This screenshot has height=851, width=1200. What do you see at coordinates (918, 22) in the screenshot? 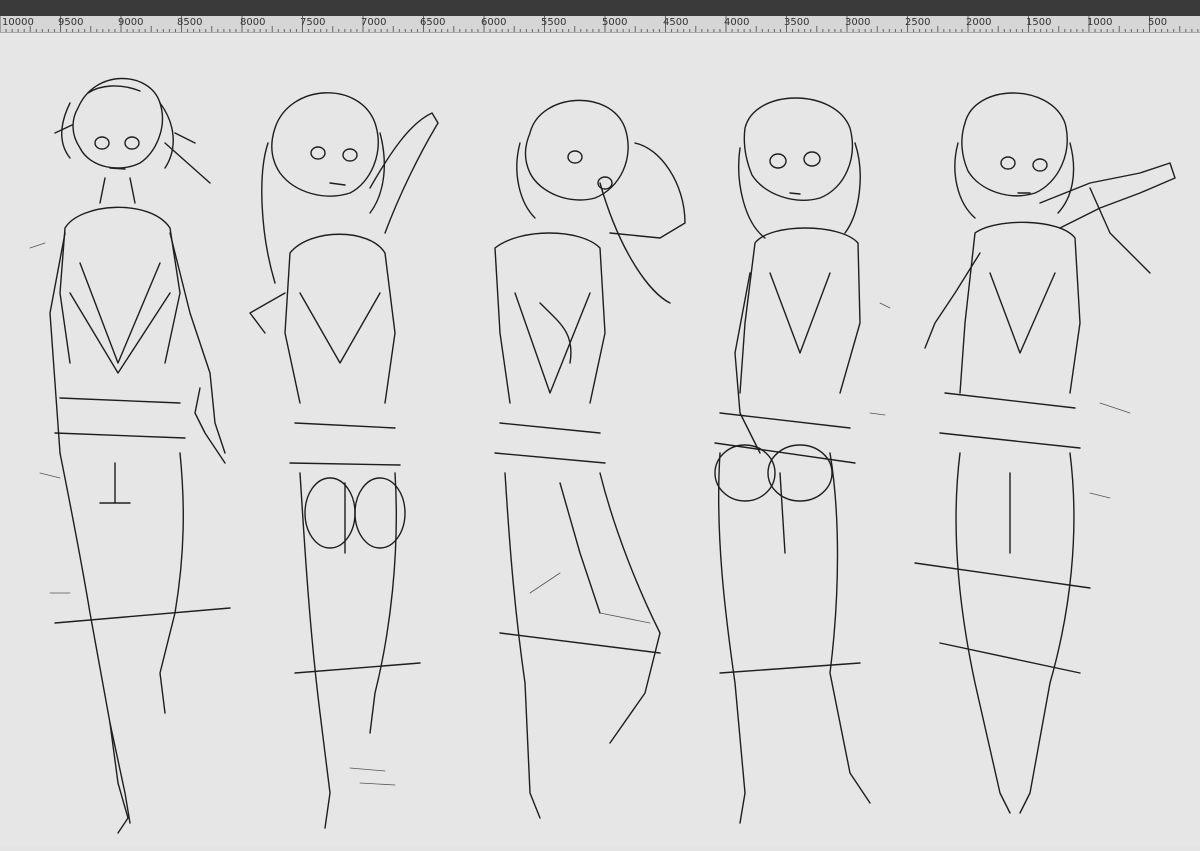
I see `ruler-label: 2500` at bounding box center [918, 22].